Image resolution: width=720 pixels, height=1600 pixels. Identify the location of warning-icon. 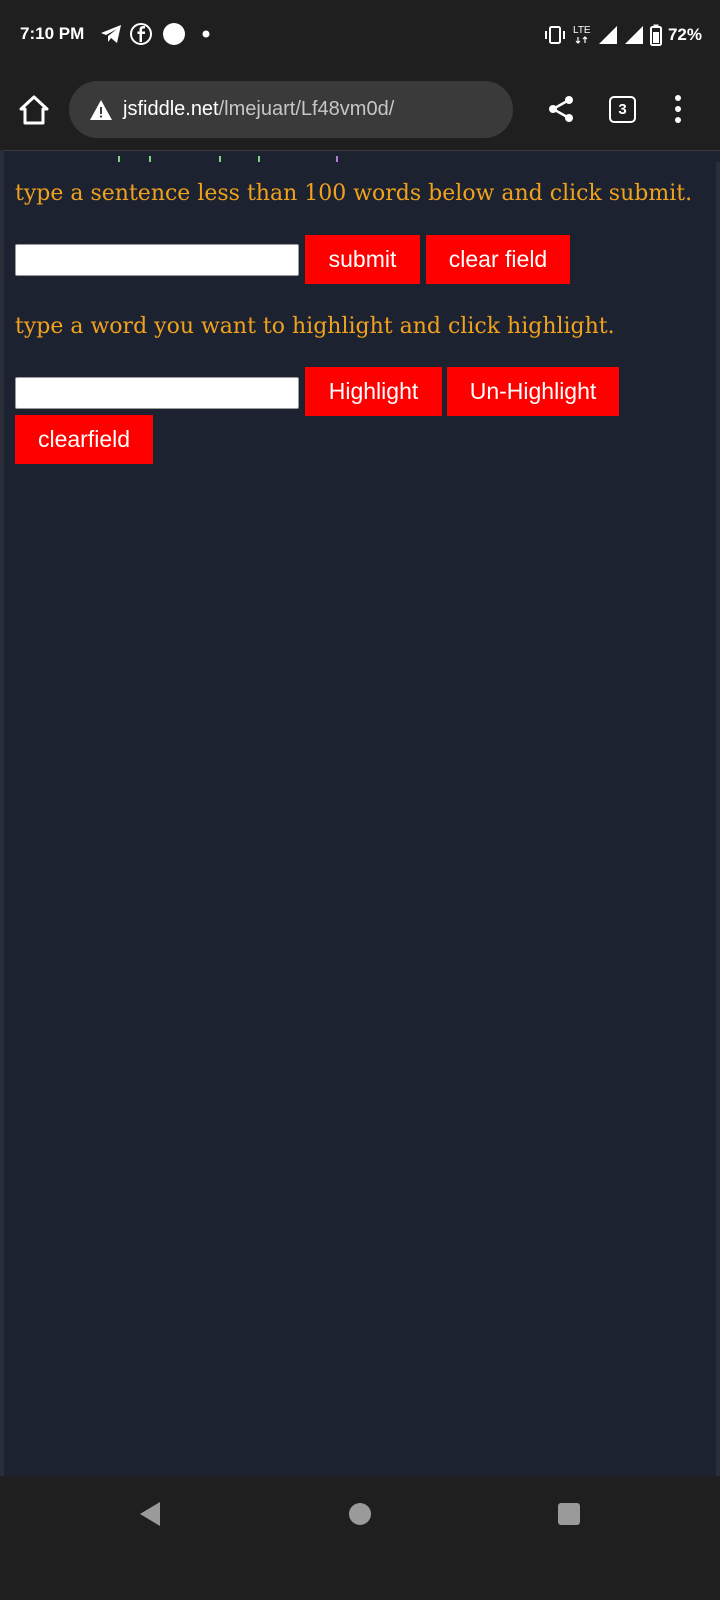
(101, 110).